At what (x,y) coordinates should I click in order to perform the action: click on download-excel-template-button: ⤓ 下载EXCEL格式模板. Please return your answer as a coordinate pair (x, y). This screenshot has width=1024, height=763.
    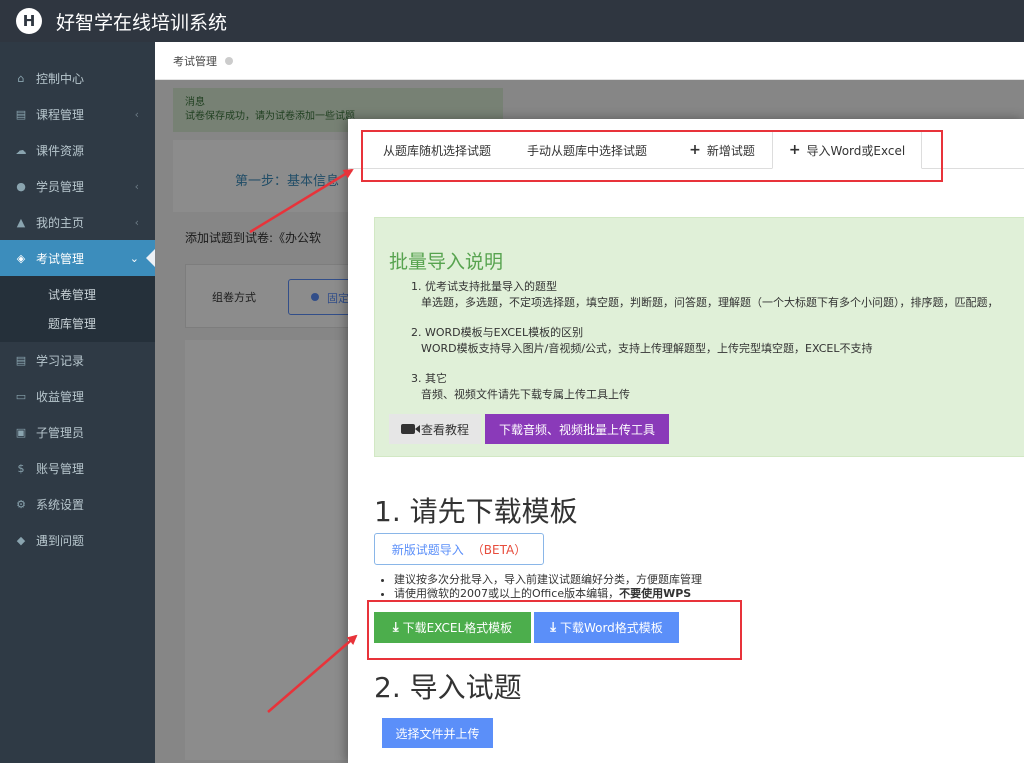
    Looking at the image, I should click on (452, 627).